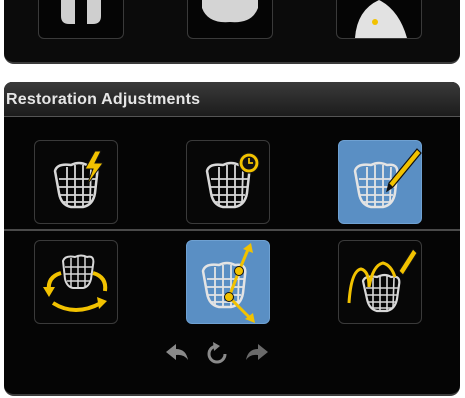 Image resolution: width=465 pixels, height=398 pixels. I want to click on reset-button, so click(217, 354).